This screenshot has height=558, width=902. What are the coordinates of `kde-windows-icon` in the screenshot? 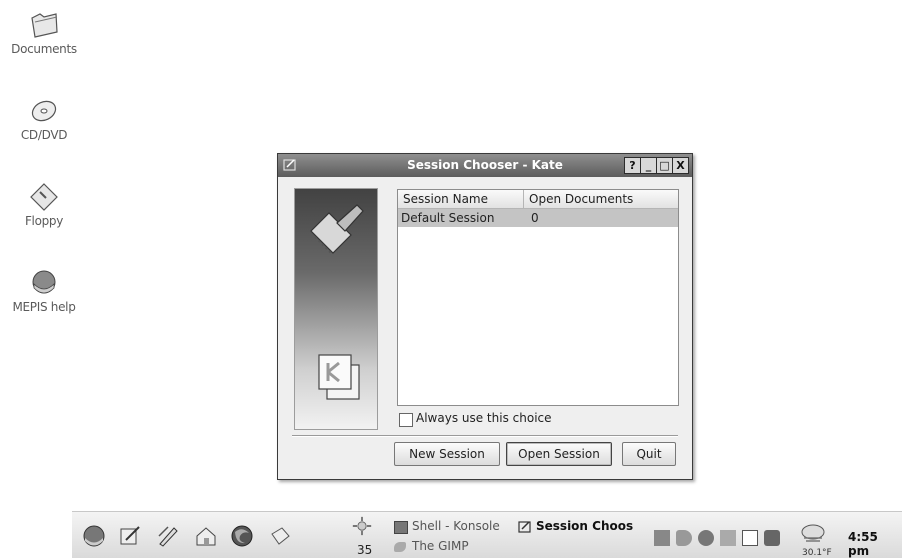 It's located at (339, 377).